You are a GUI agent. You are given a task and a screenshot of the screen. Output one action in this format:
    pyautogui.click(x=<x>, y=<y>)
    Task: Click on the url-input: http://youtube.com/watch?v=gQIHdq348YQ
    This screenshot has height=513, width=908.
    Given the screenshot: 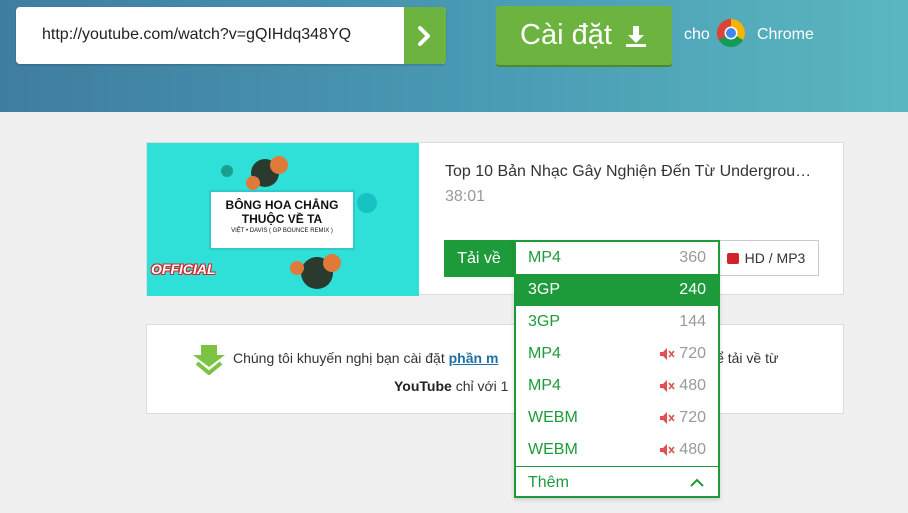 What is the action you would take?
    pyautogui.click(x=231, y=35)
    